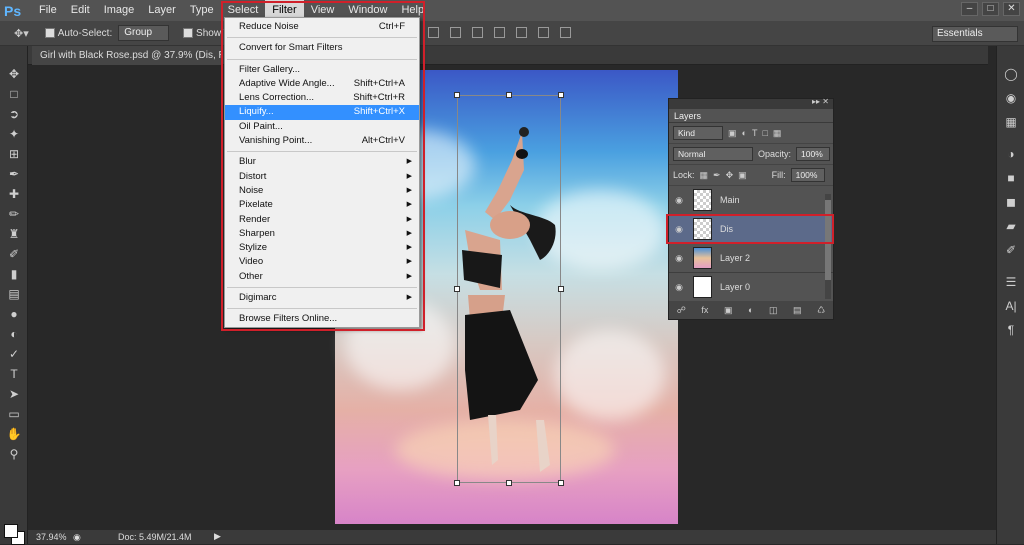 The height and width of the screenshot is (545, 1024). I want to click on layer-row-layer-0: ◉ Layer 0, so click(751, 287).